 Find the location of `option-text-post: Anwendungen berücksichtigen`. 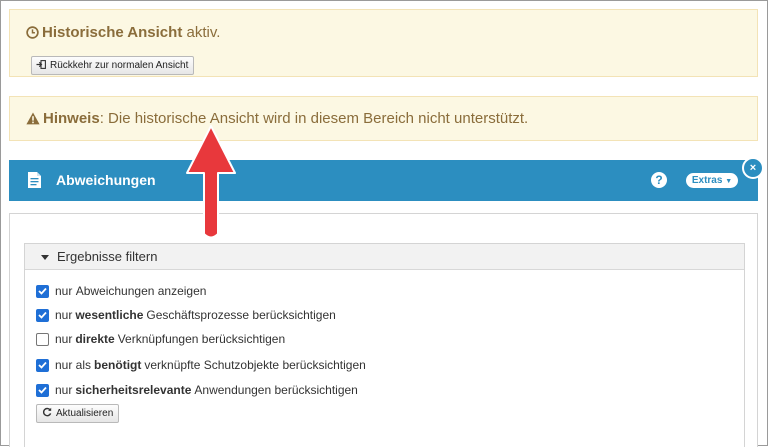

option-text-post: Anwendungen berücksichtigen is located at coordinates (276, 390).